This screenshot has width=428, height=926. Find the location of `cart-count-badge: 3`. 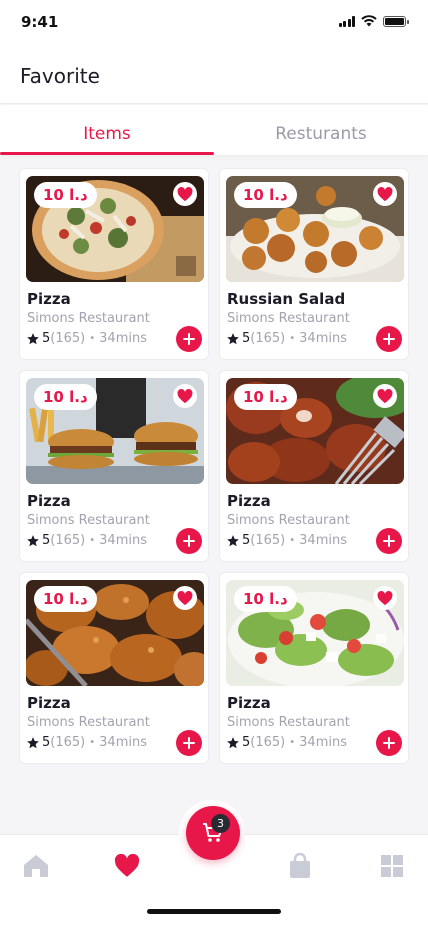

cart-count-badge: 3 is located at coordinates (220, 823).